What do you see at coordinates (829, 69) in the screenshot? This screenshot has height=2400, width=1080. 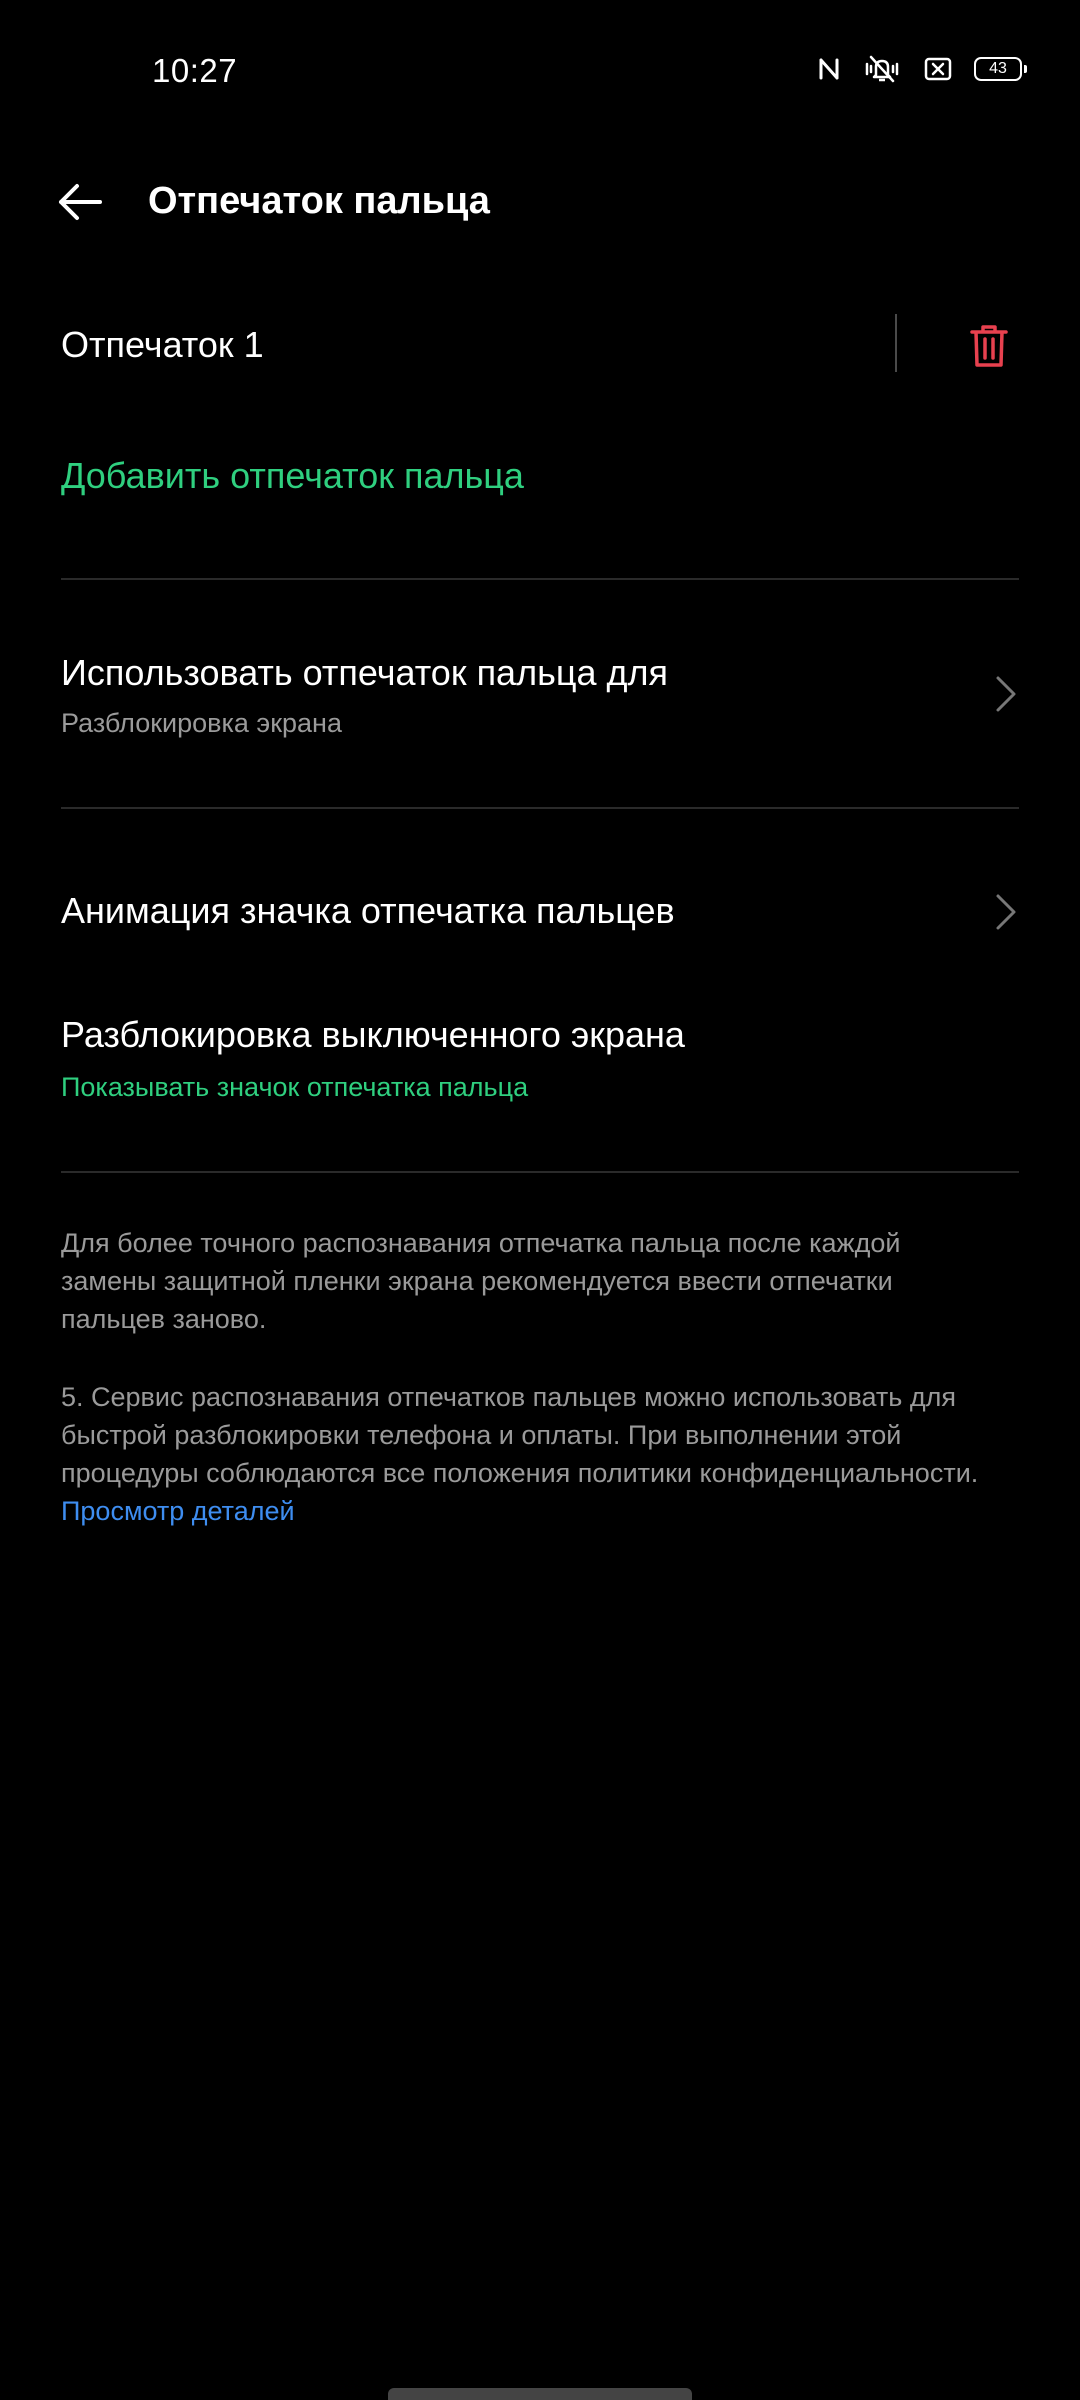 I see `nfc-icon` at bounding box center [829, 69].